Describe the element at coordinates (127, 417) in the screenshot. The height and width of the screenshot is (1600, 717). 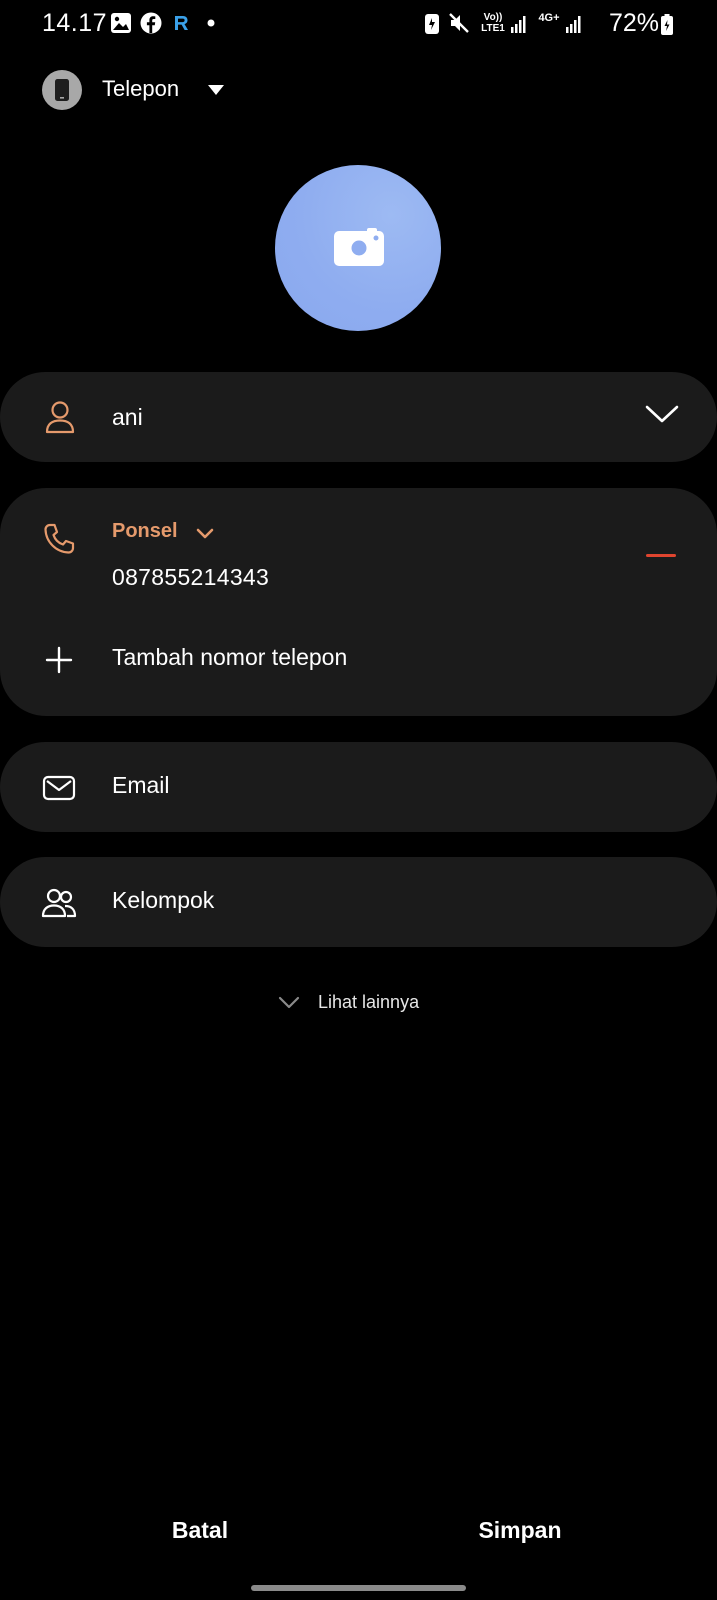
I see `name-field: ani` at that location.